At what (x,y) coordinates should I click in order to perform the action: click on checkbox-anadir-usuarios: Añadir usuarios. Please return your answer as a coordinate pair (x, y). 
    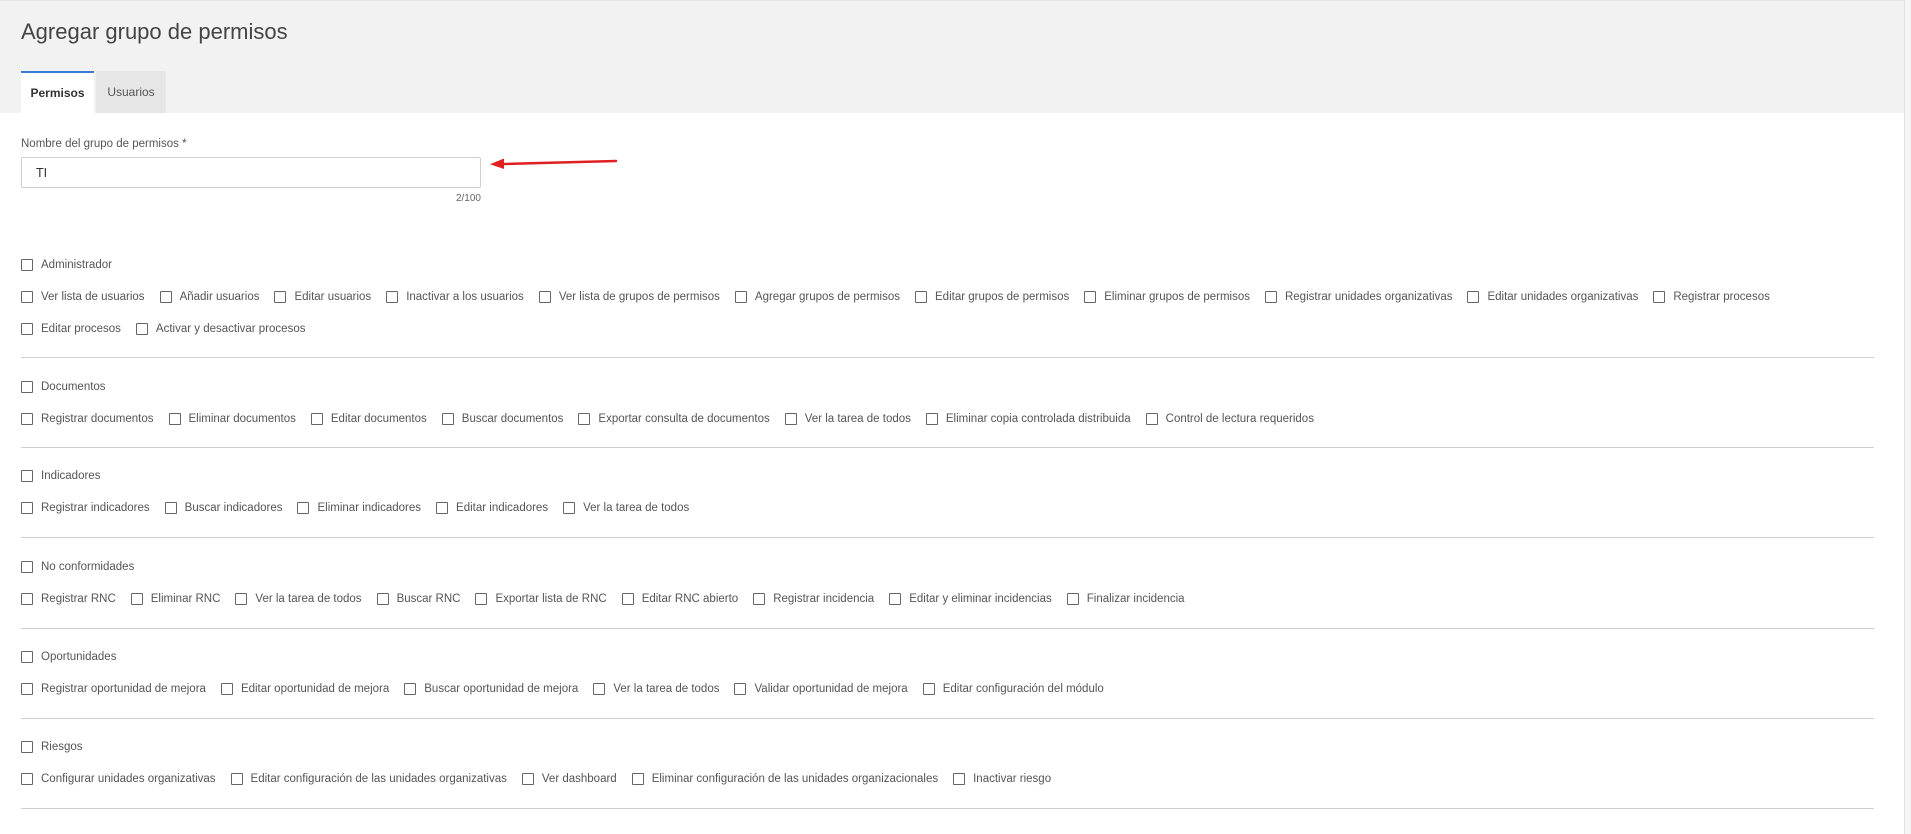
    Looking at the image, I should click on (209, 297).